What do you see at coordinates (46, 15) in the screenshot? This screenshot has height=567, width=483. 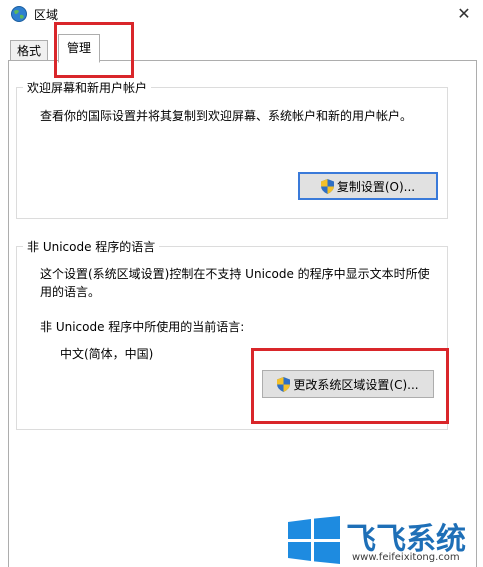 I see `window-title: 区域` at bounding box center [46, 15].